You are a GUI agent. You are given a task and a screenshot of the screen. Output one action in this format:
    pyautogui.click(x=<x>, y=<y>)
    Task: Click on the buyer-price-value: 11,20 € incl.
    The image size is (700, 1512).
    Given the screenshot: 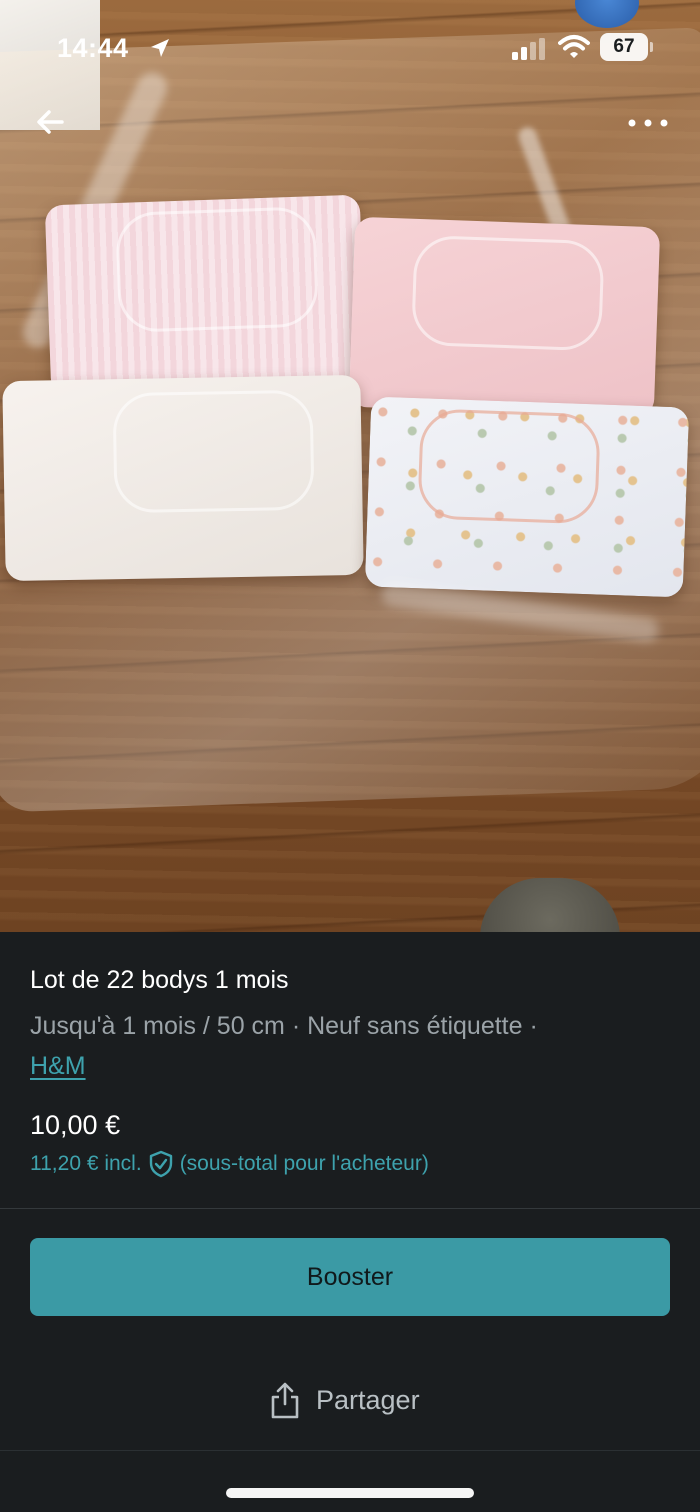 What is the action you would take?
    pyautogui.click(x=86, y=1163)
    